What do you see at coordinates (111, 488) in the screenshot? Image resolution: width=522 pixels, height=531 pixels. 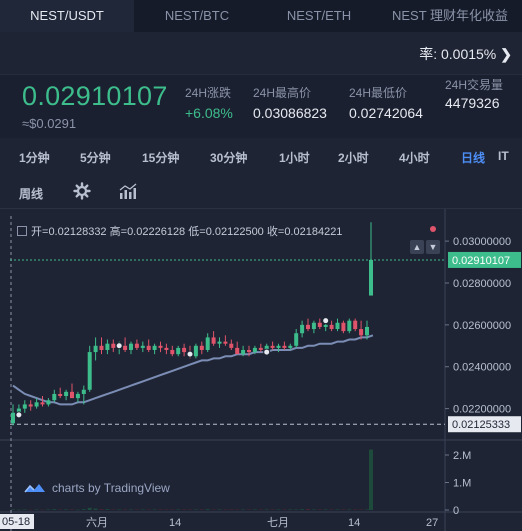 I see `tradingview-text: charts by TradingView` at bounding box center [111, 488].